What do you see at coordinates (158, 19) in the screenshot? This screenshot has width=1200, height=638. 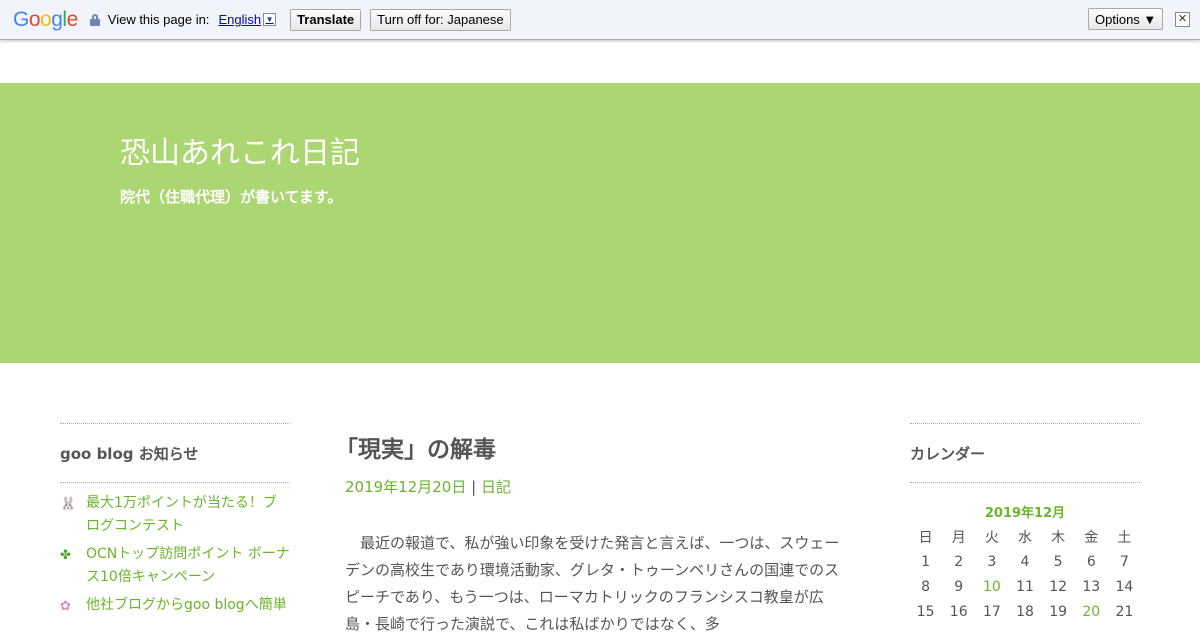 I see `view-in-label: View this page in:` at bounding box center [158, 19].